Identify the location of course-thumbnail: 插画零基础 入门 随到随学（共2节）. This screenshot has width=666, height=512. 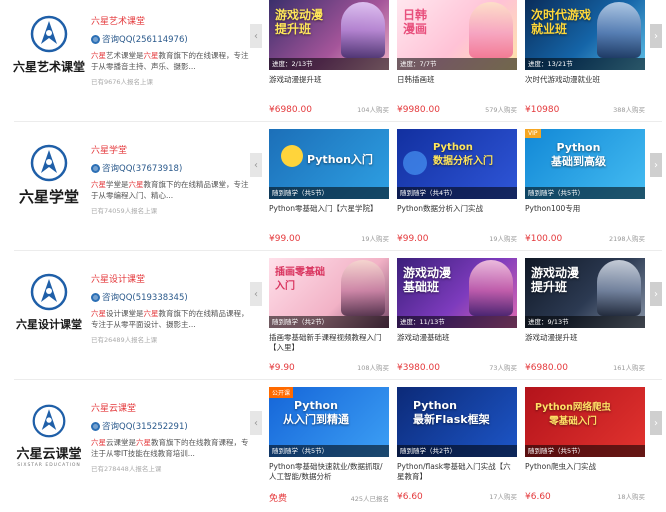
(329, 293).